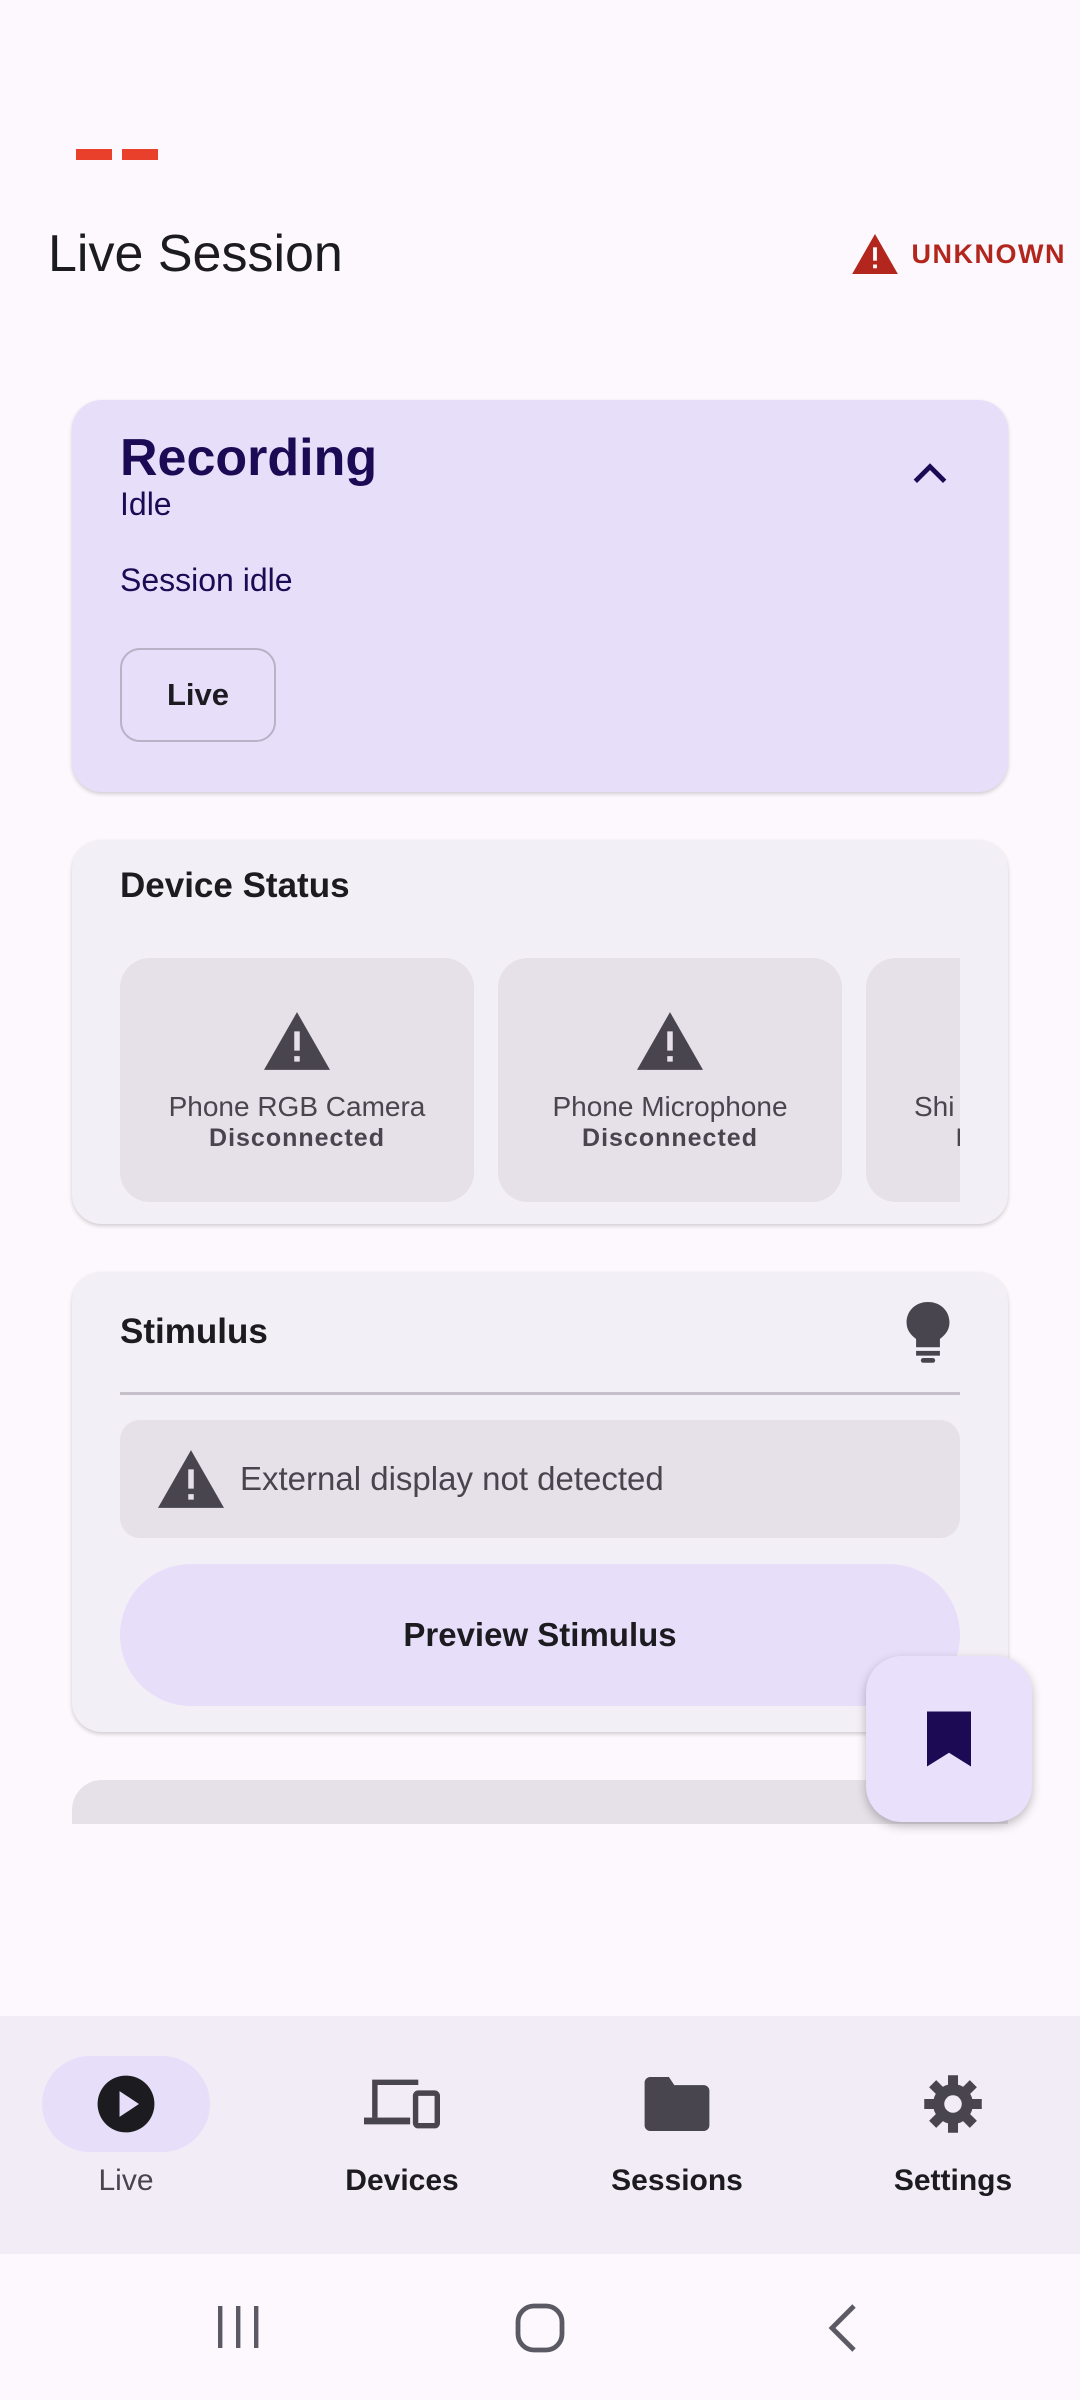  I want to click on nav-item-sessions: Sessions, so click(677, 2127).